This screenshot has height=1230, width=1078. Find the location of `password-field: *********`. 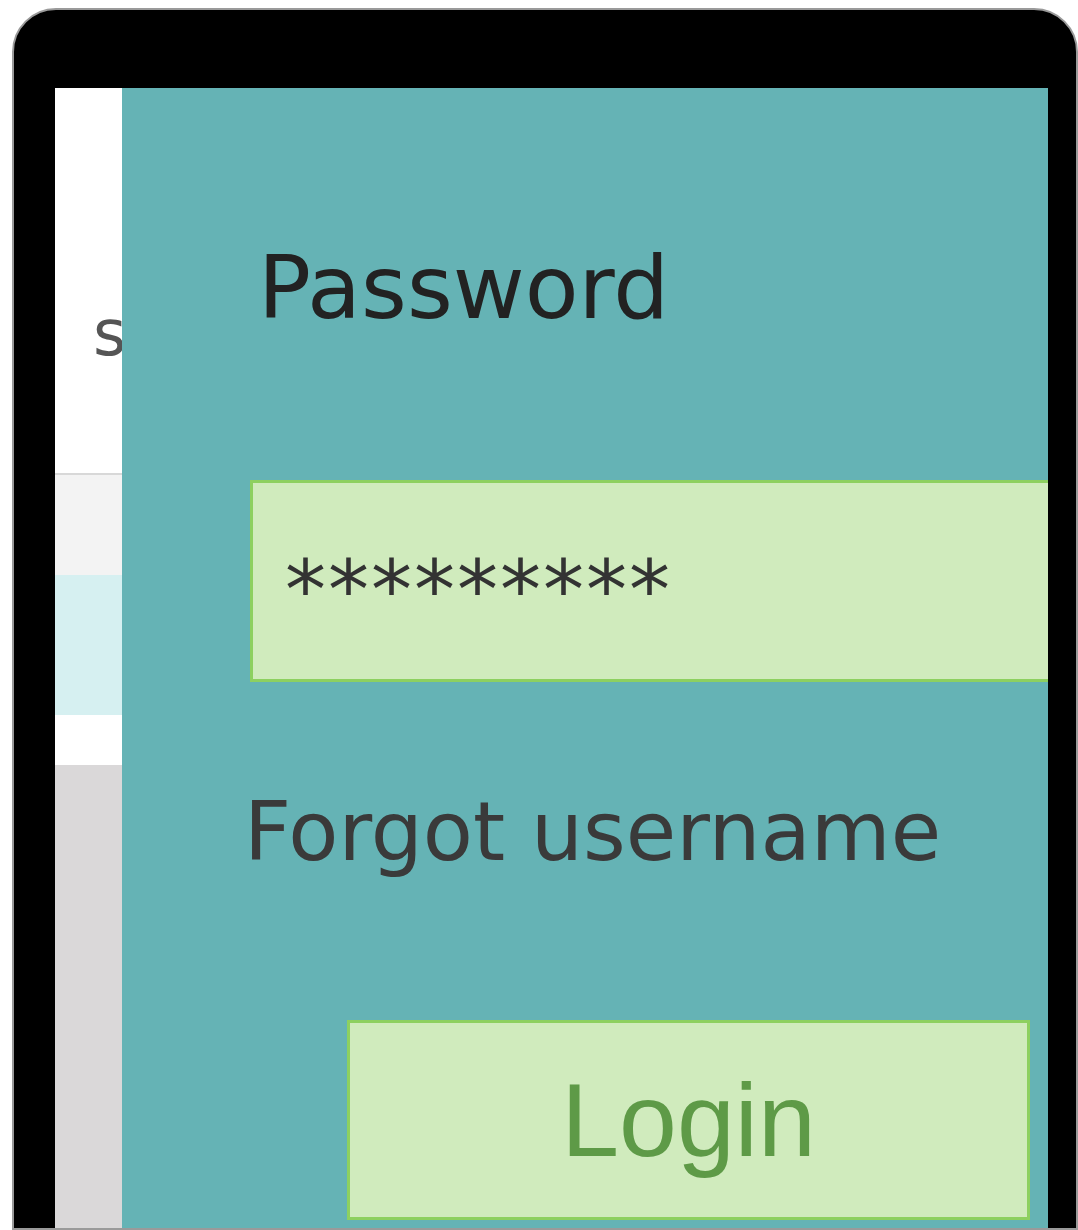

password-field: ********* is located at coordinates (649, 581).